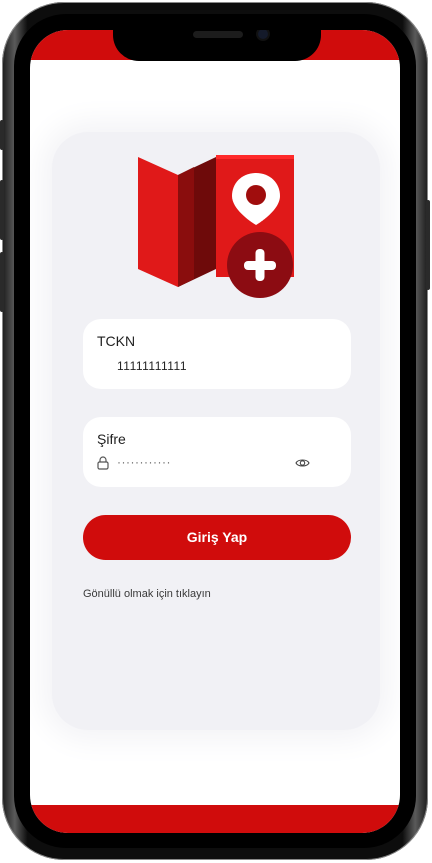  I want to click on tckn-field: TCKN 11111111111, so click(217, 354).